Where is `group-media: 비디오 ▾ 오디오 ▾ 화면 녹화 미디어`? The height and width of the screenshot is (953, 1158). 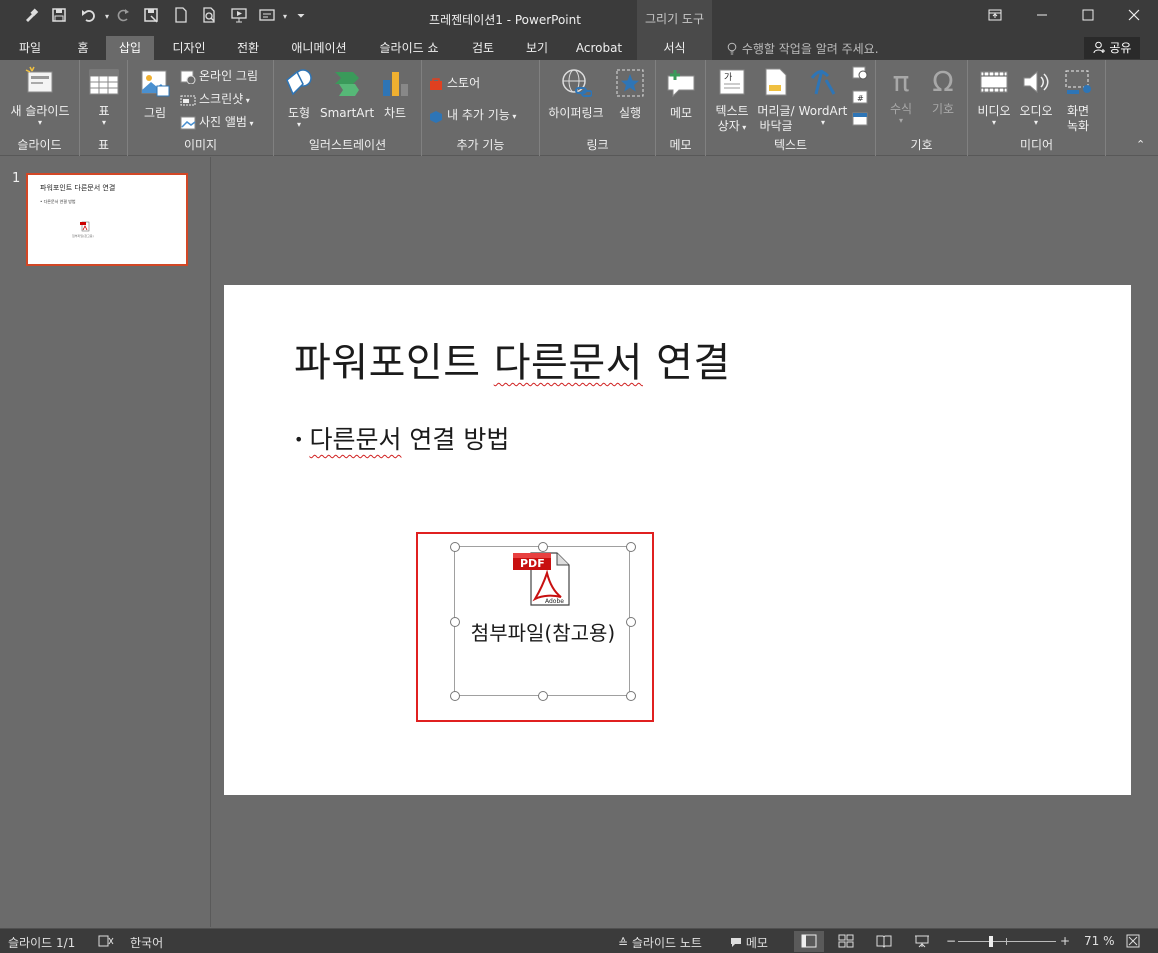
group-media: 비디오 ▾ 오디오 ▾ 화면 녹화 미디어 is located at coordinates (1037, 108).